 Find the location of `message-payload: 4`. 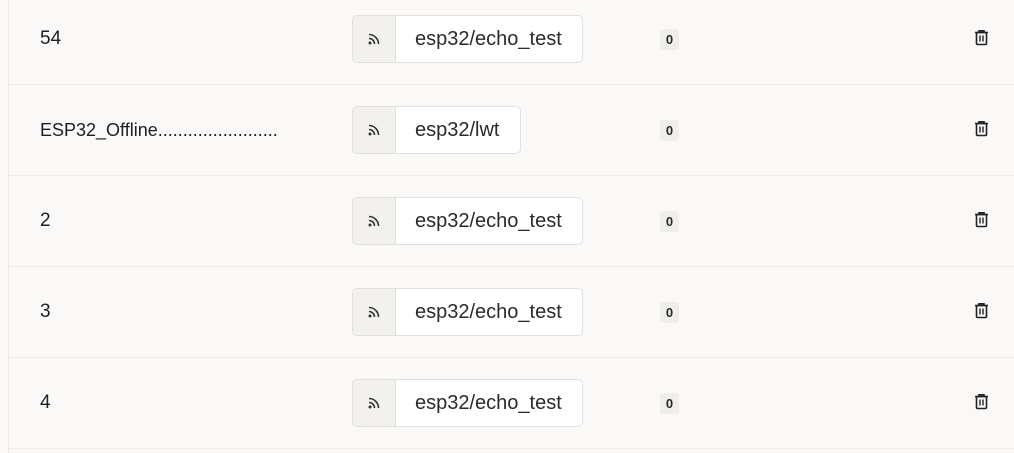

message-payload: 4 is located at coordinates (45, 402).